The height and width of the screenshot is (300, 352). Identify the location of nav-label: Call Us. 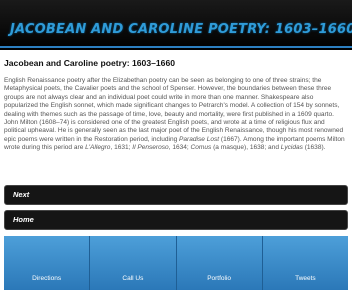
(133, 278).